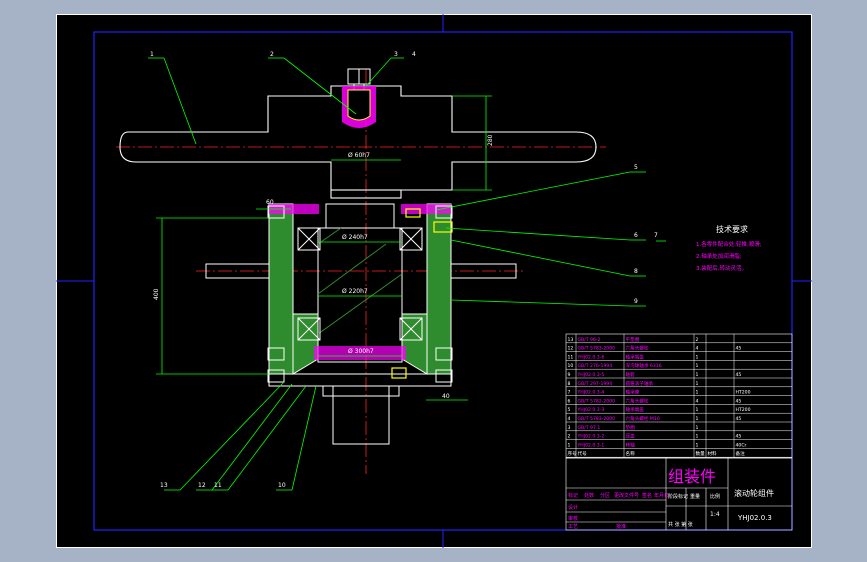  What do you see at coordinates (571, 366) in the screenshot?
I see `bom-cell-no: 10` at bounding box center [571, 366].